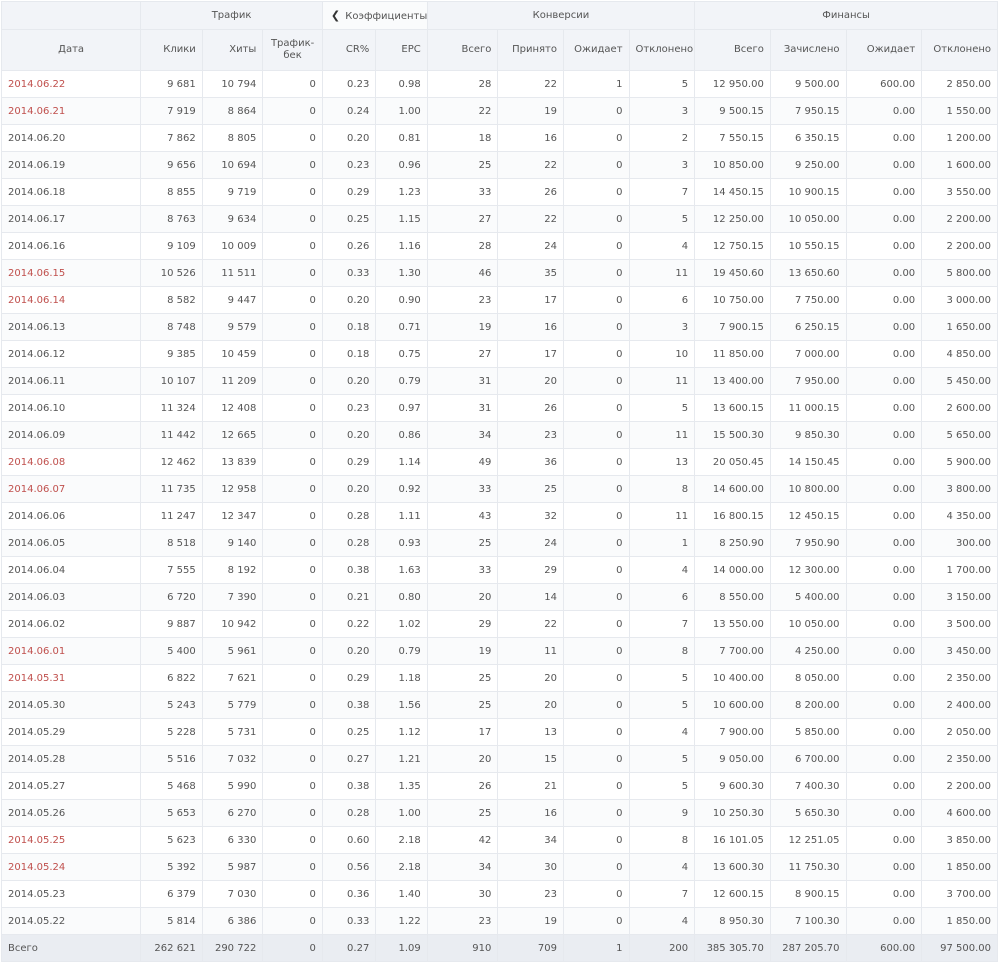 The image size is (1000, 971). Describe the element at coordinates (530, 300) in the screenshot. I see `cell-conv-accepted: 17` at that location.